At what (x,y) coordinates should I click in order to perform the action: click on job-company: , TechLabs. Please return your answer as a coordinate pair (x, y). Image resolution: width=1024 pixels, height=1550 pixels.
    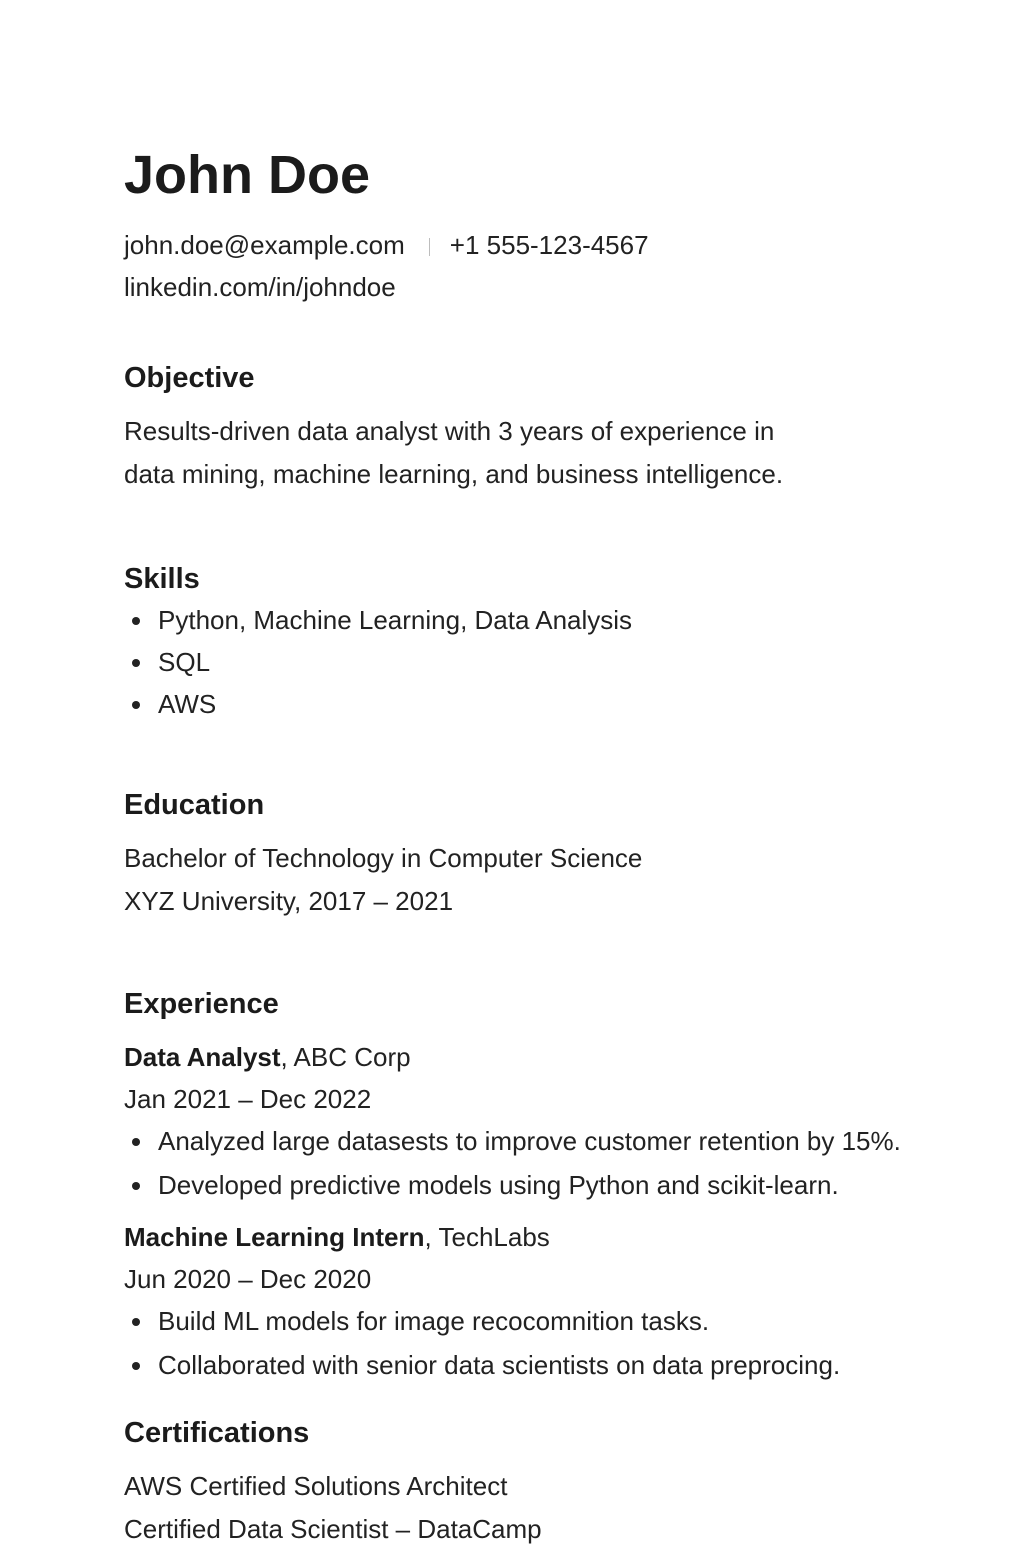
    Looking at the image, I should click on (487, 1237).